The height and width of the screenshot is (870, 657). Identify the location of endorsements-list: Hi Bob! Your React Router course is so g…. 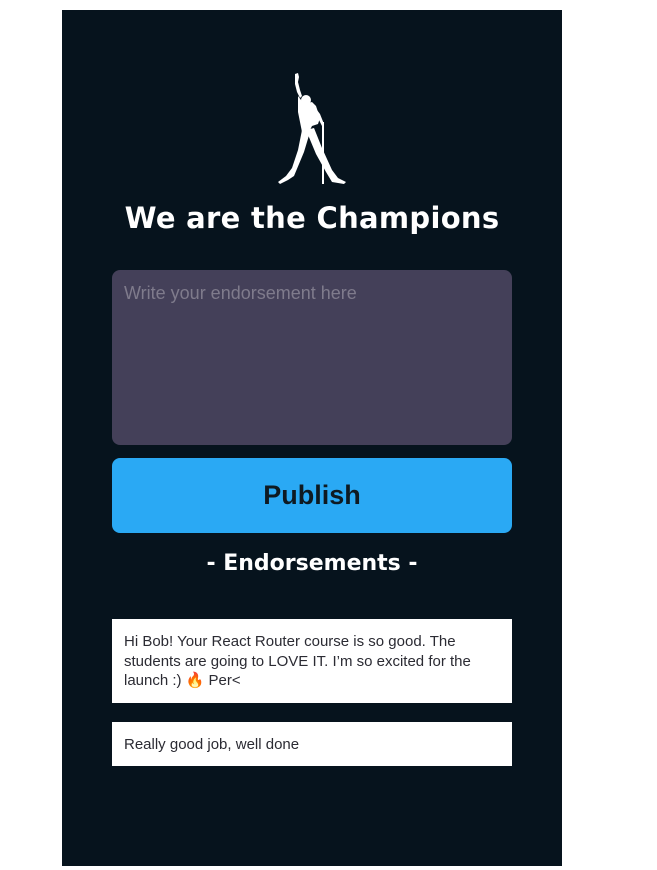
(312, 702).